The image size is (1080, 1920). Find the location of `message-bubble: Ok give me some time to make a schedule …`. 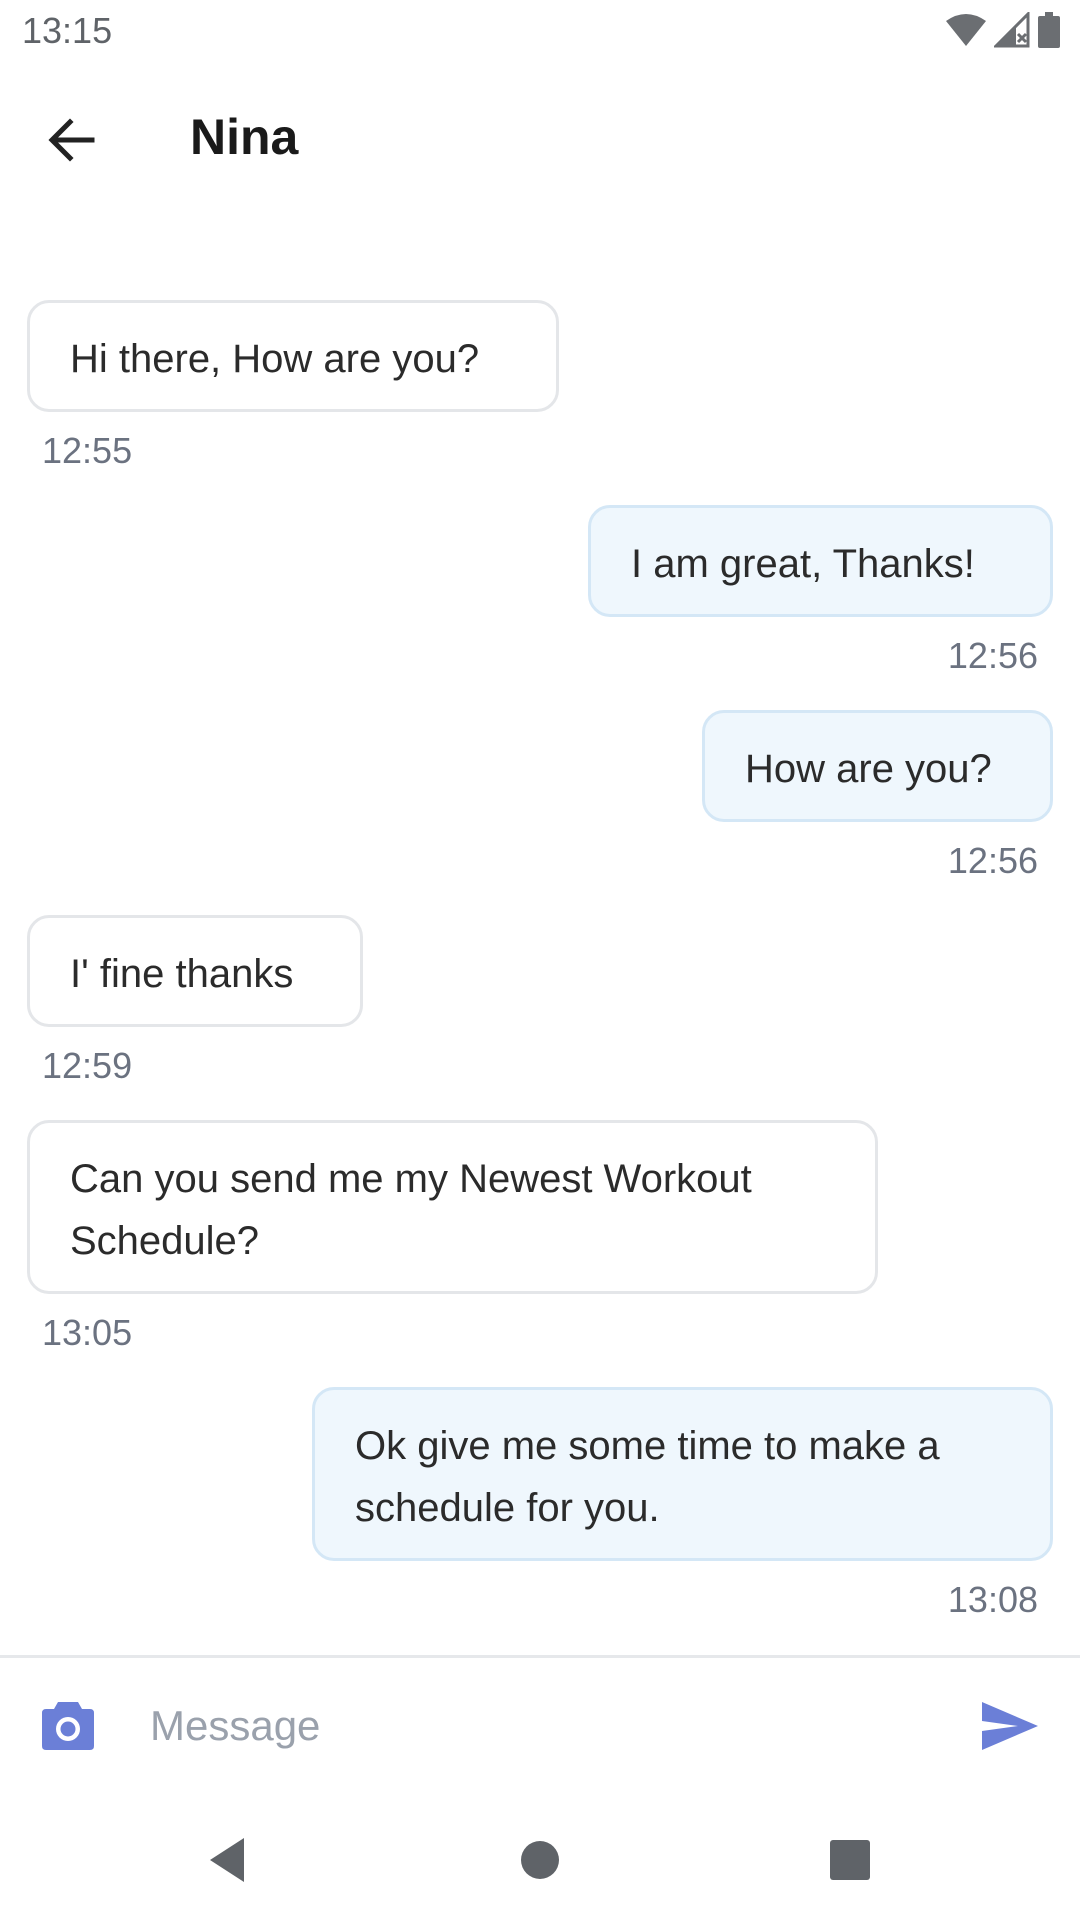

message-bubble: Ok give me some time to make a schedule … is located at coordinates (682, 1474).